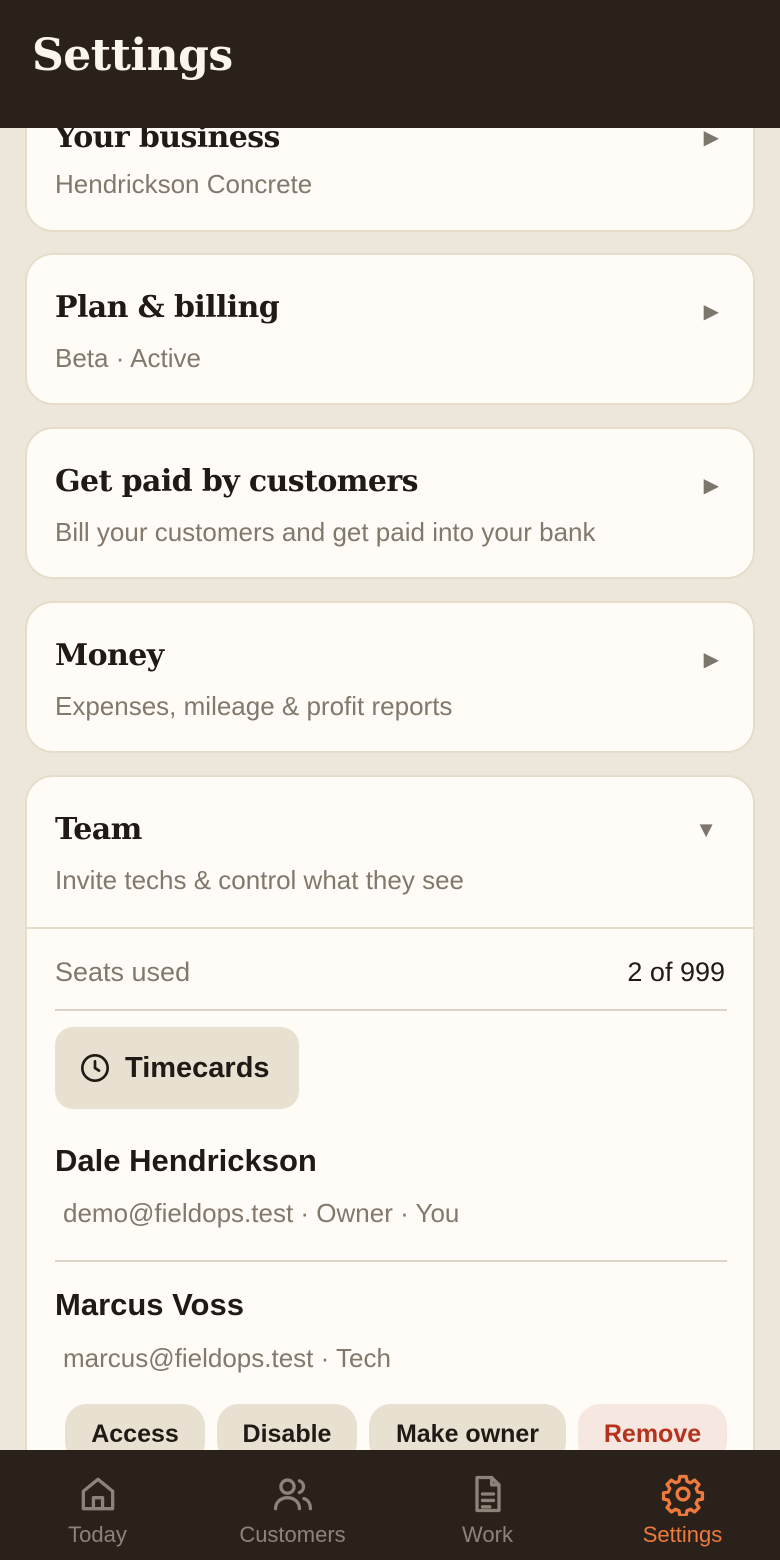 The width and height of the screenshot is (780, 1560). What do you see at coordinates (197, 1067) in the screenshot?
I see `timecards-label: Timecards` at bounding box center [197, 1067].